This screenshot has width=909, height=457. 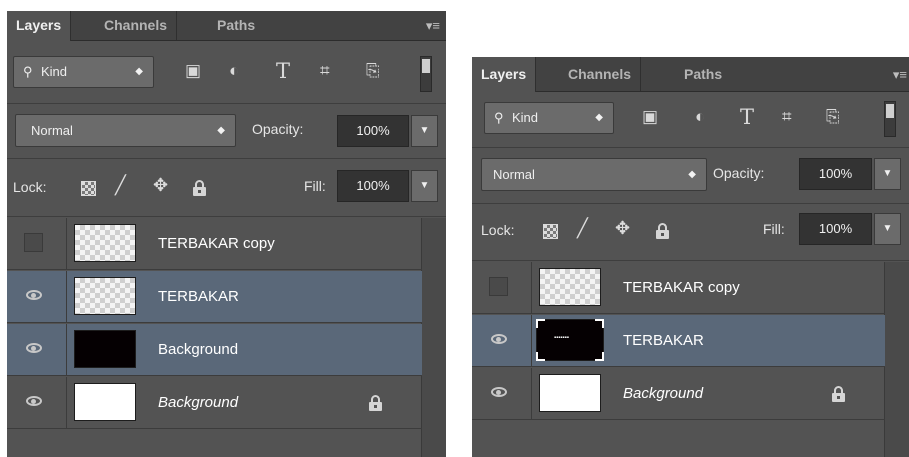 I want to click on selected-thumbnail-frame, so click(x=570, y=340).